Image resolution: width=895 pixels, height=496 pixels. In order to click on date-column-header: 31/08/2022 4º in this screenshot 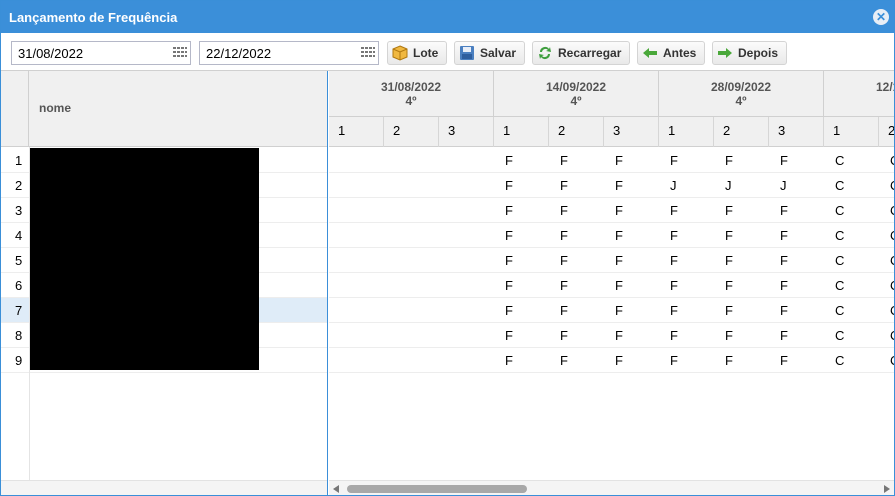, I will do `click(411, 94)`.